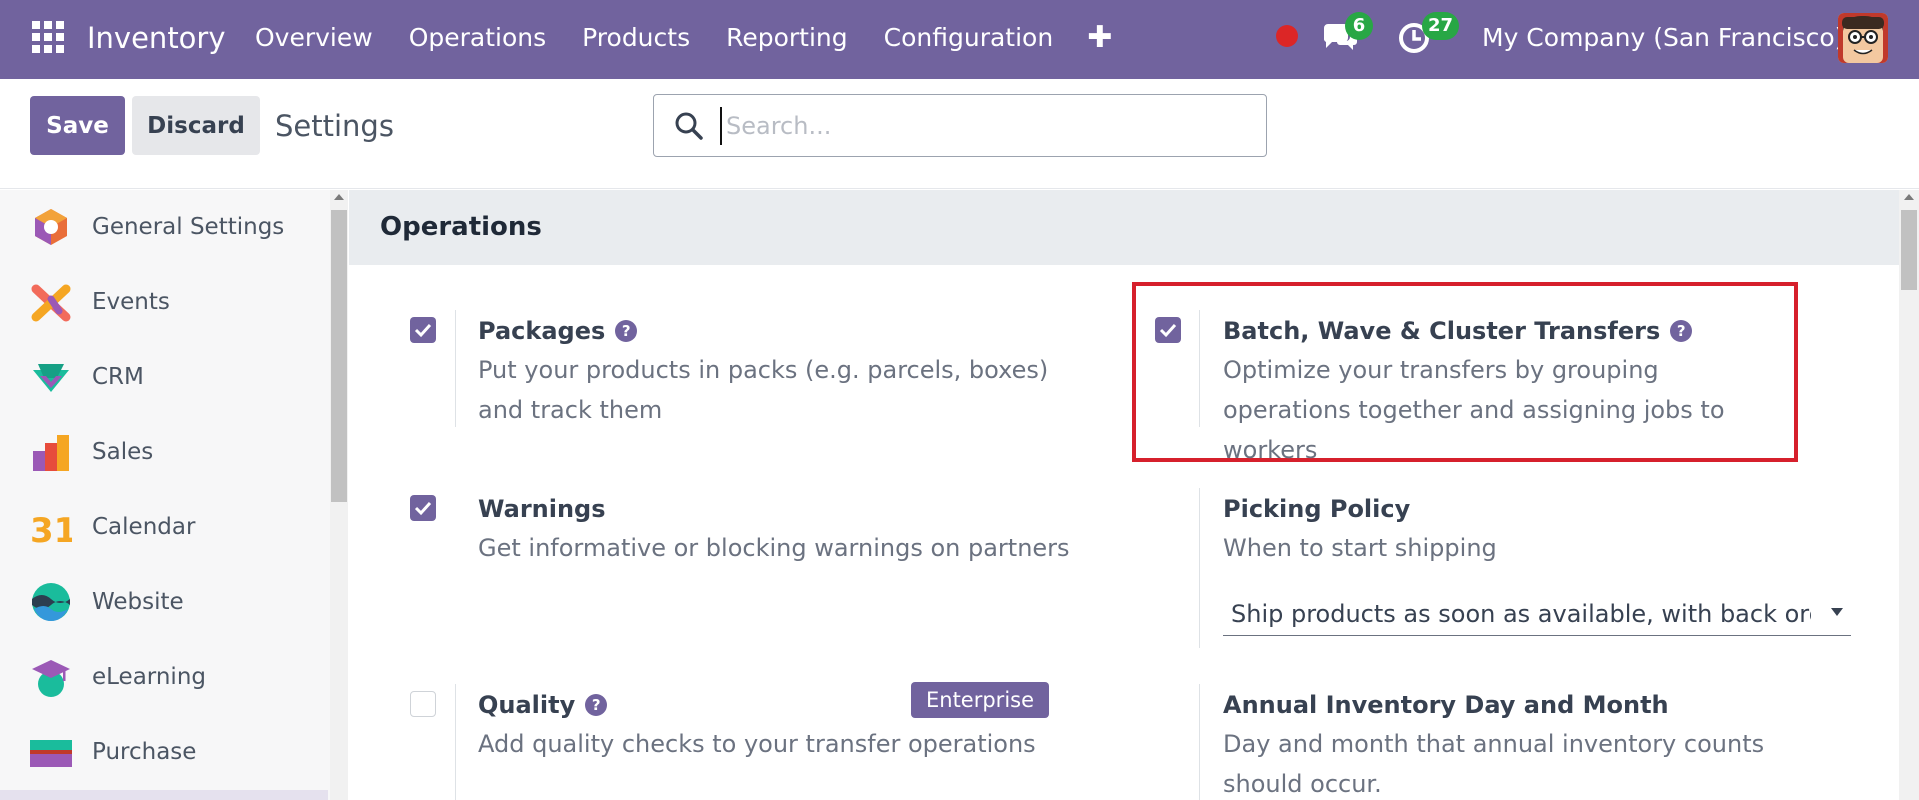  What do you see at coordinates (1317, 509) in the screenshot?
I see `picking-policy-title: Picking Policy` at bounding box center [1317, 509].